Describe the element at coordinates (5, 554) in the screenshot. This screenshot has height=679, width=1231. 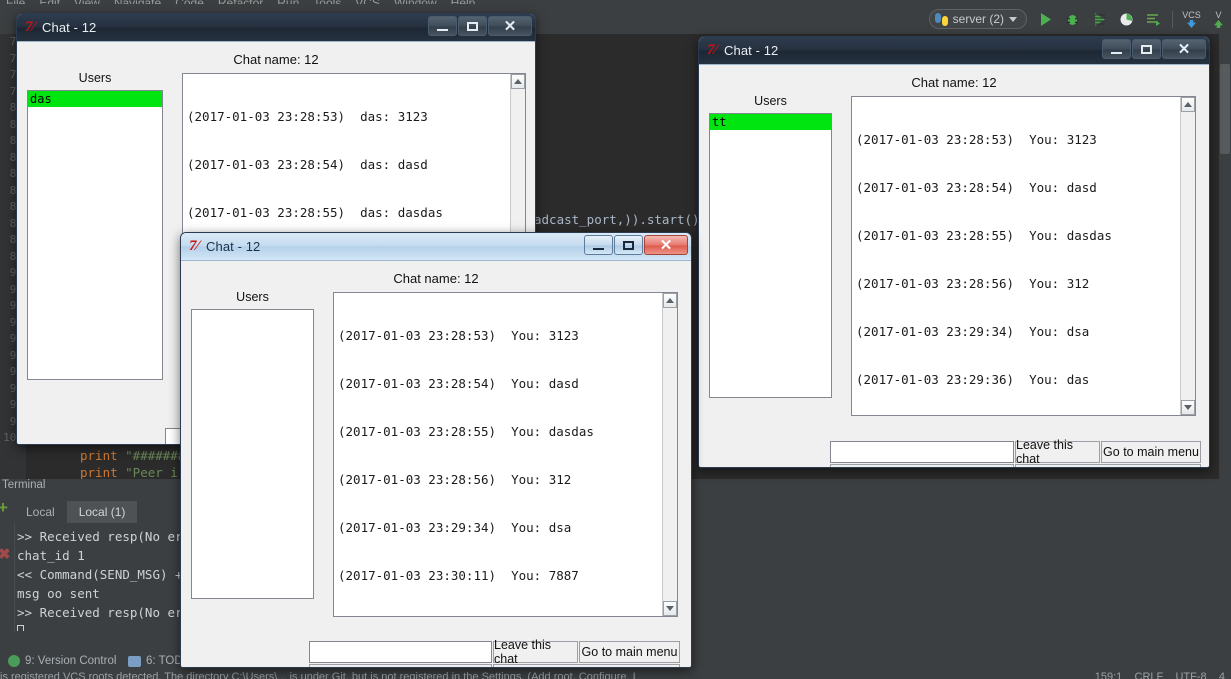
I see `terminal-close-icon: ✖` at that location.